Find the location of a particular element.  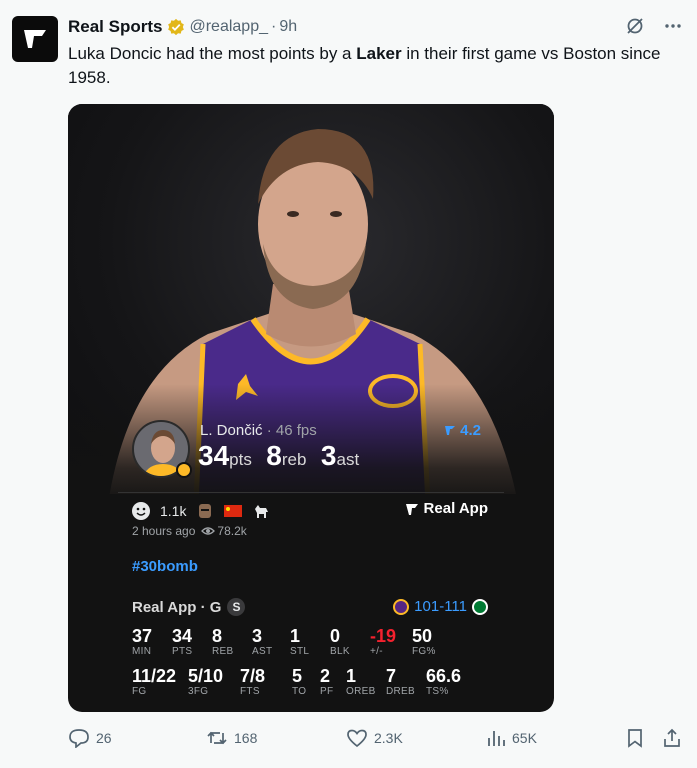

stat-value: 8 is located at coordinates (217, 636).